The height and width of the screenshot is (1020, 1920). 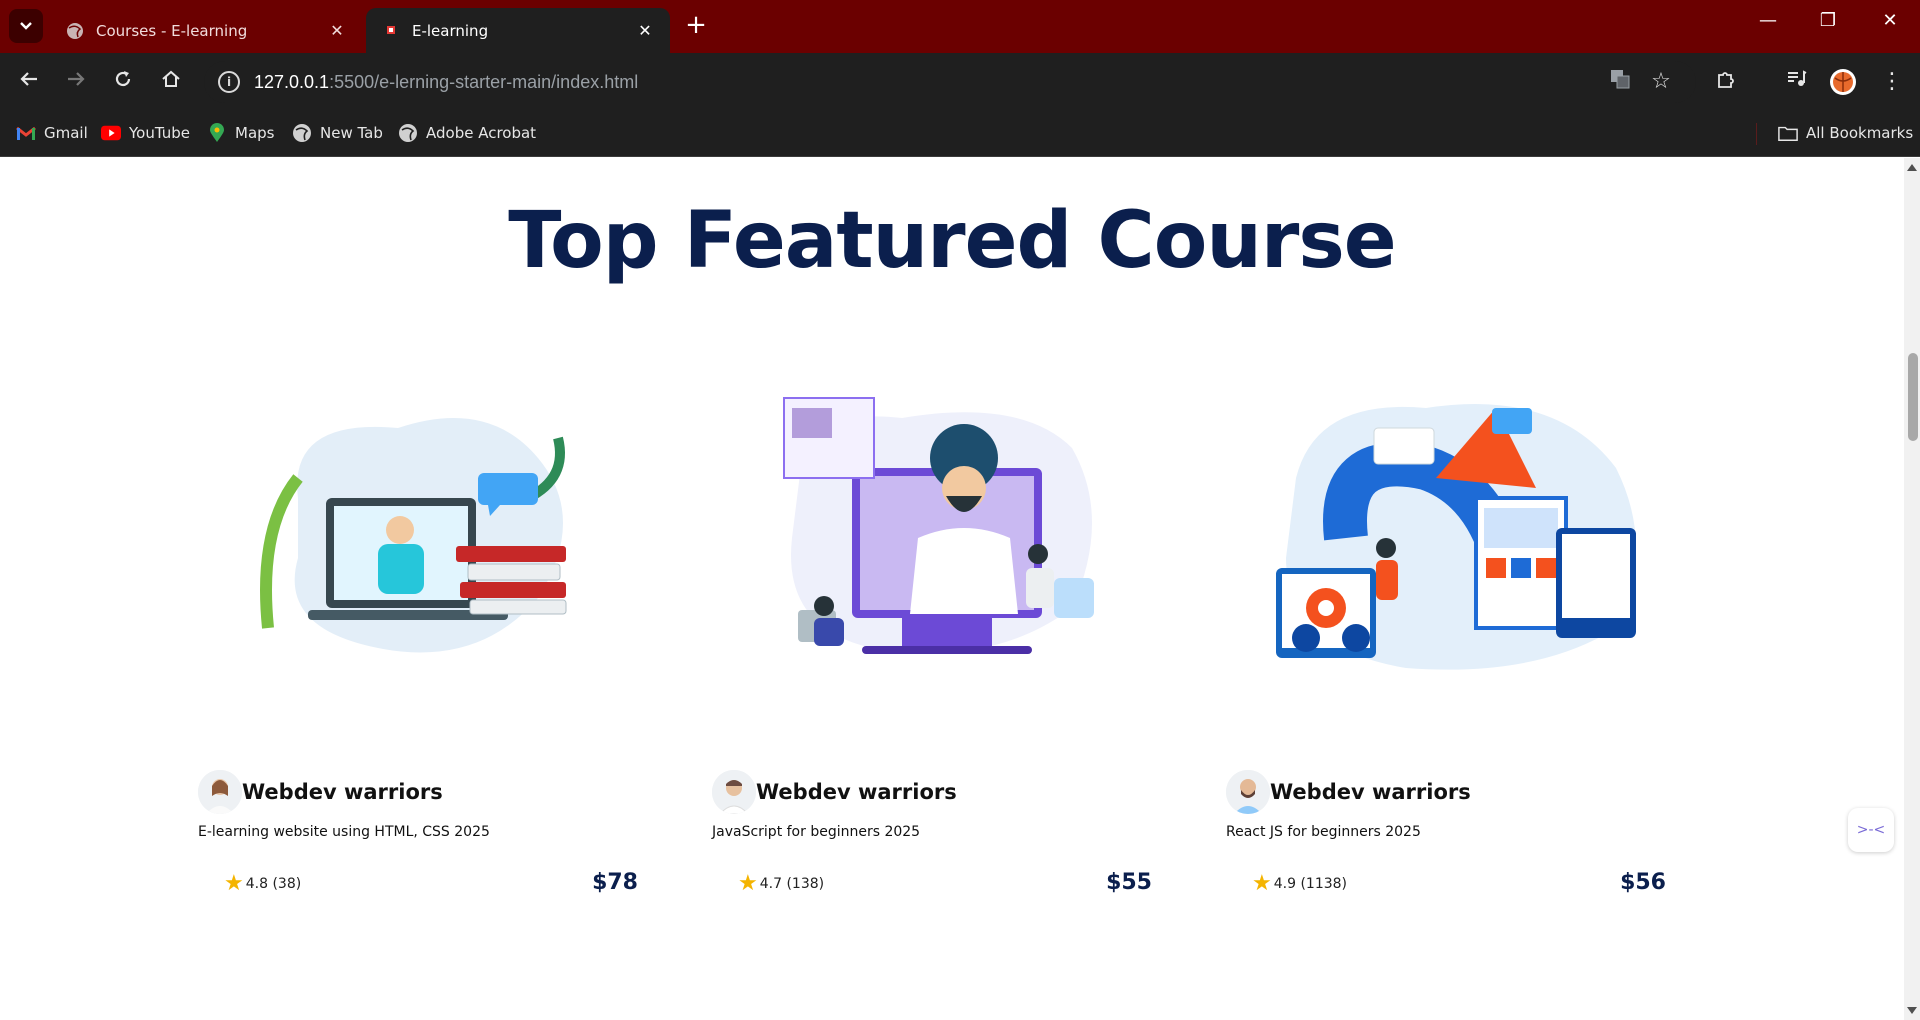 What do you see at coordinates (171, 82) in the screenshot?
I see `home-icon` at bounding box center [171, 82].